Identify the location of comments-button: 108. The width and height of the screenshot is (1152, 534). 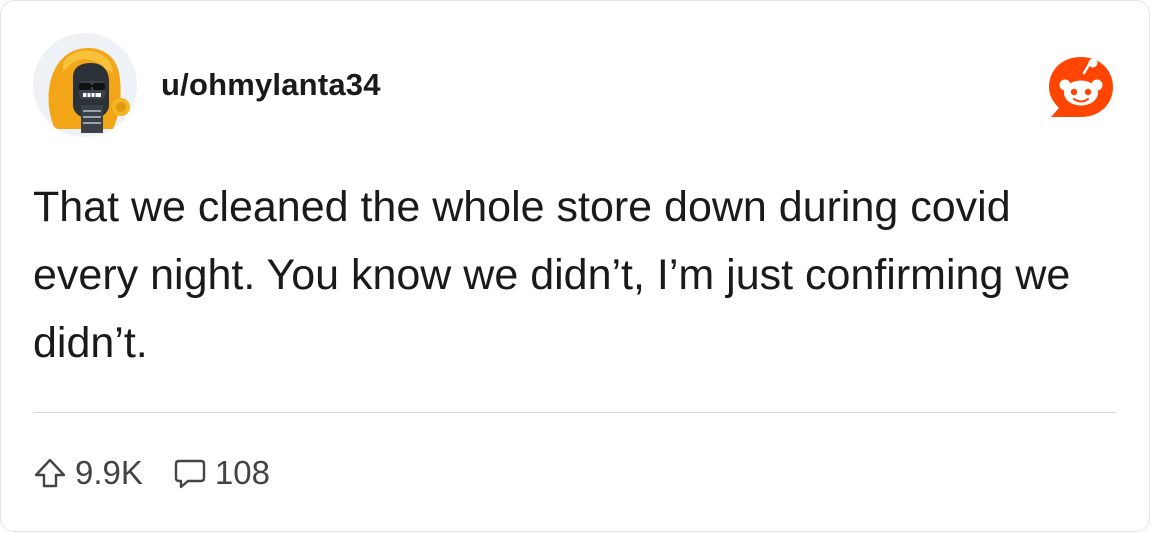
(221, 473).